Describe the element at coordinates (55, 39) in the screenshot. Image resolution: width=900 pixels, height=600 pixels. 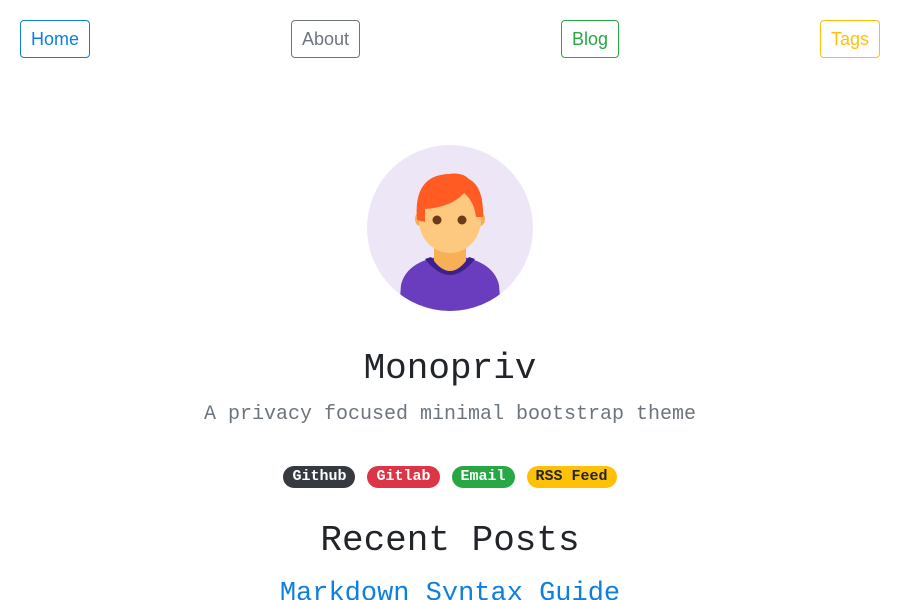
I see `nav-home-button: Home` at that location.